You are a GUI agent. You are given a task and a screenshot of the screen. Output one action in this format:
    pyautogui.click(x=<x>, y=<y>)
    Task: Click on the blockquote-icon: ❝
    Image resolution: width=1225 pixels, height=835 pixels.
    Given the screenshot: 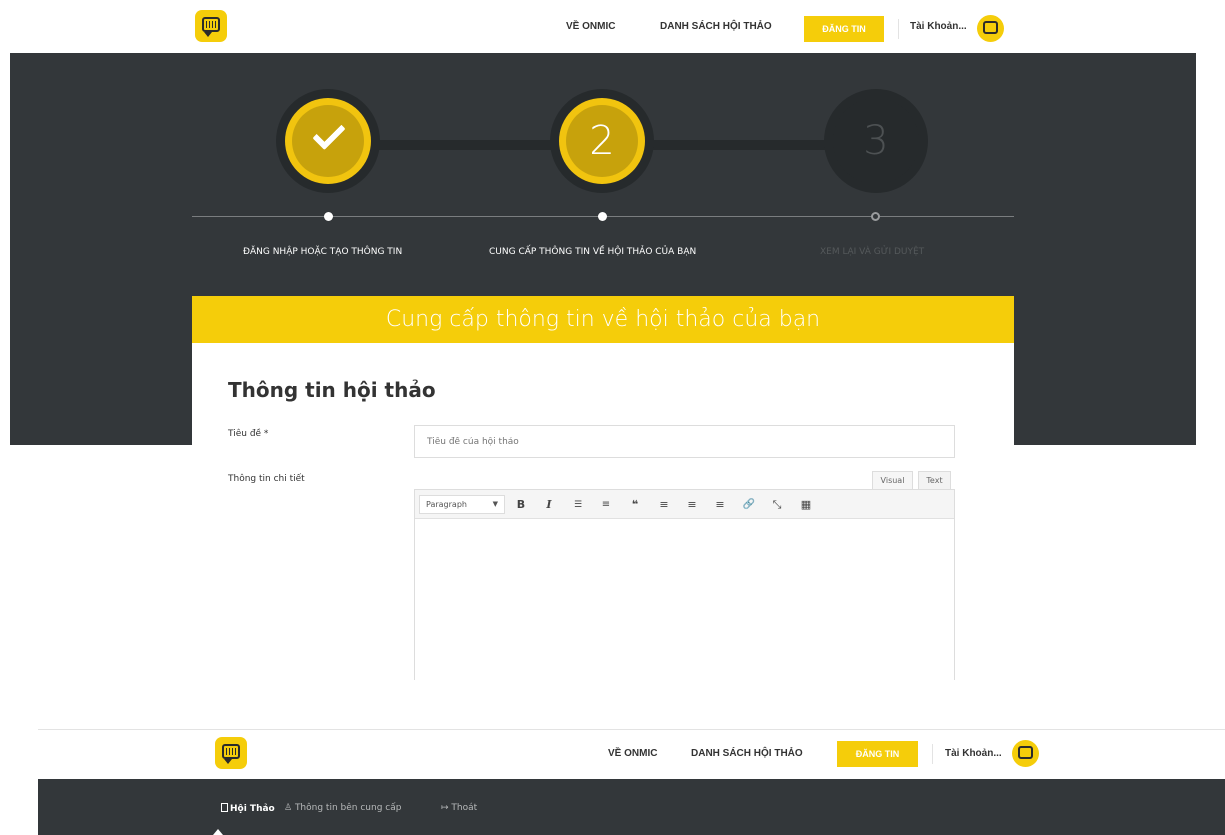 What is the action you would take?
    pyautogui.click(x=635, y=505)
    